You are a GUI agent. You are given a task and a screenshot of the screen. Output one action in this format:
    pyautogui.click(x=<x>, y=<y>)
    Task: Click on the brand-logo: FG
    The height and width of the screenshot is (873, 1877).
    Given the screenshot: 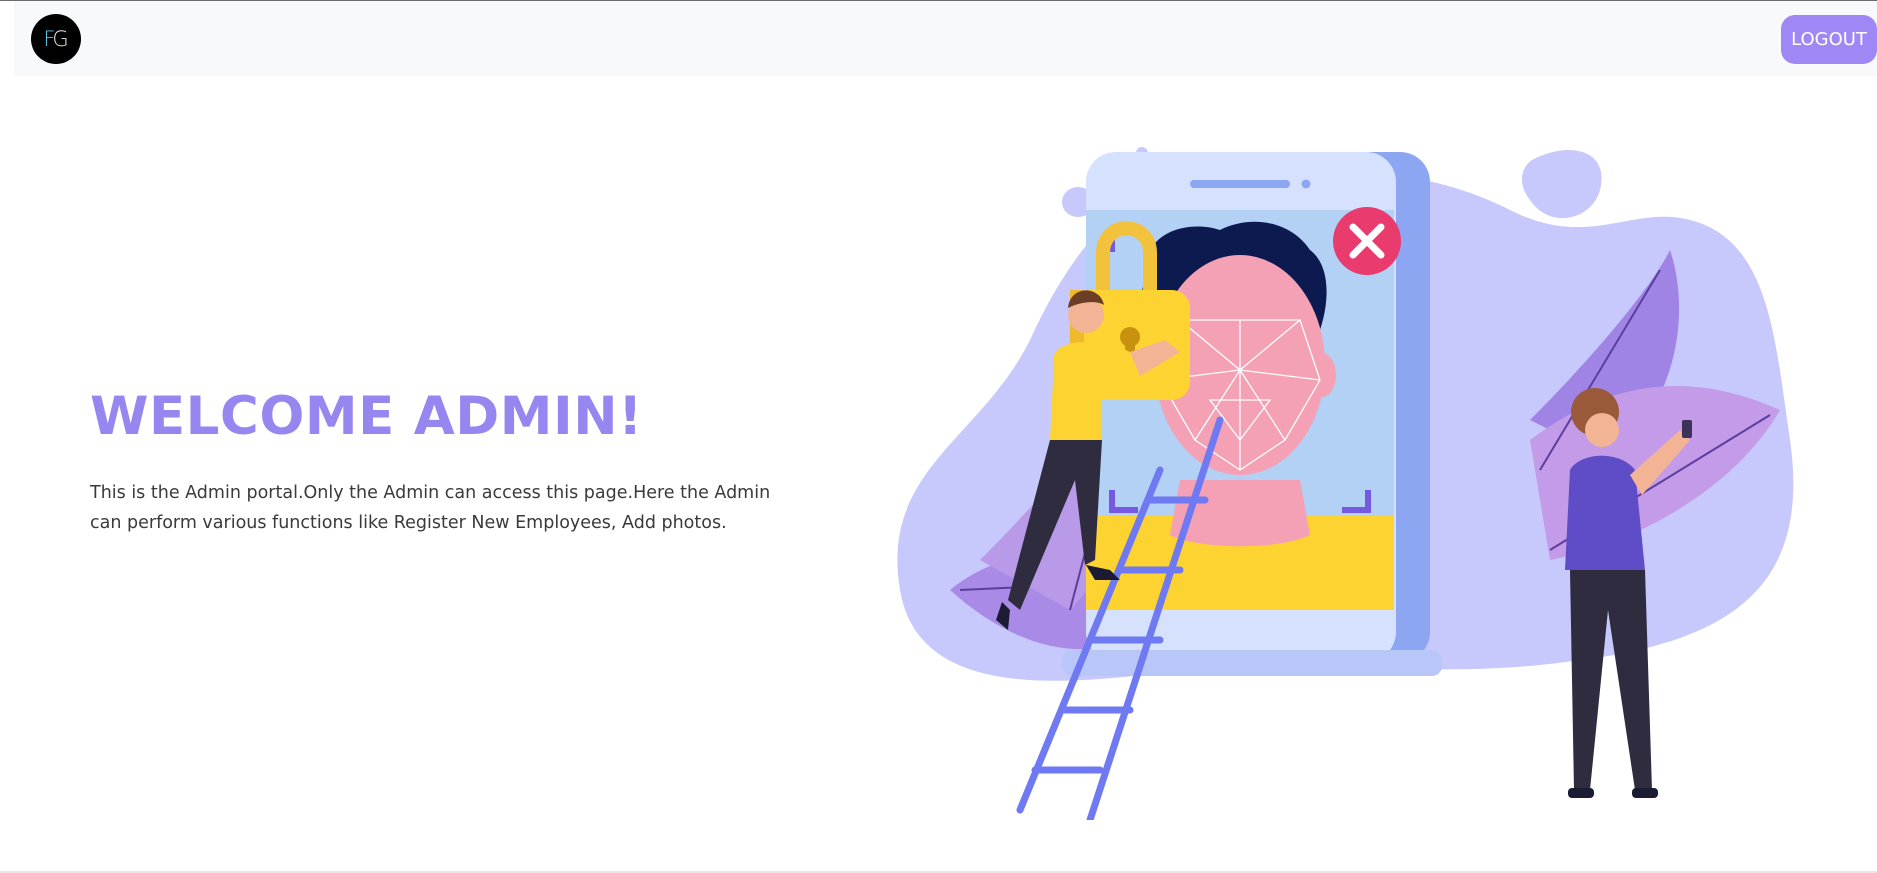 What is the action you would take?
    pyautogui.click(x=56, y=39)
    